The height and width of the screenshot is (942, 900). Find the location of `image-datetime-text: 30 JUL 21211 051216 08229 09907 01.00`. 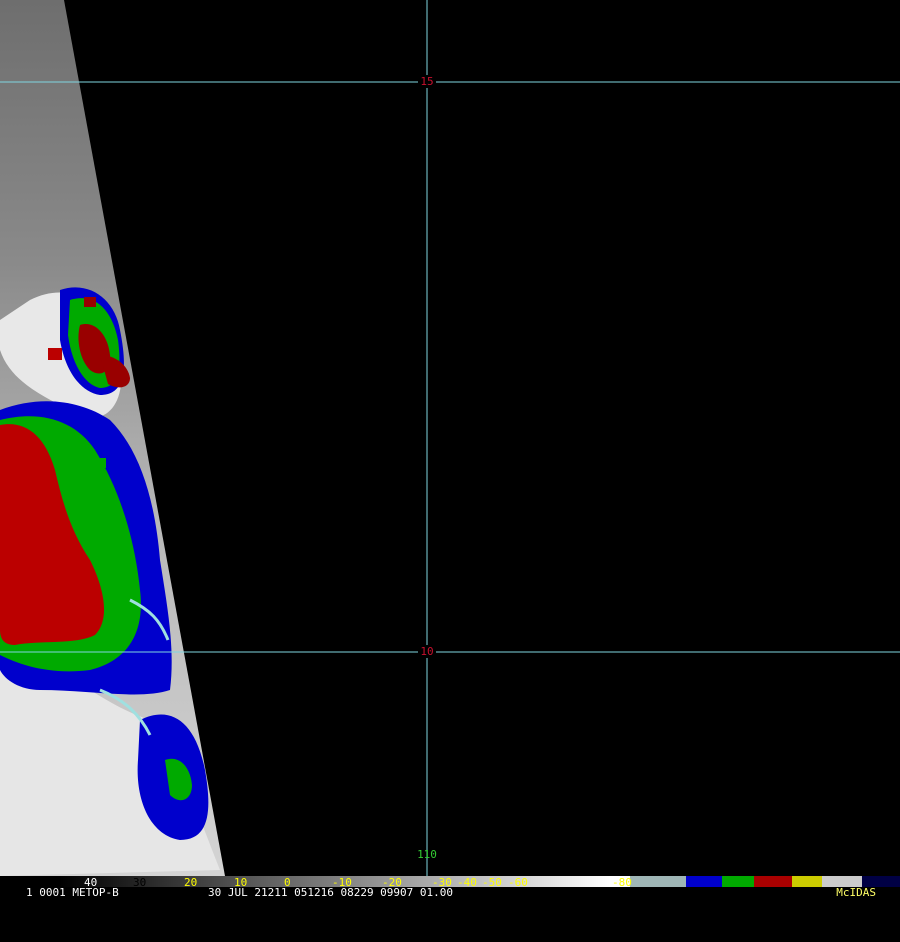

image-datetime-text: 30 JUL 21211 051216 08229 09907 01.00 is located at coordinates (331, 892).